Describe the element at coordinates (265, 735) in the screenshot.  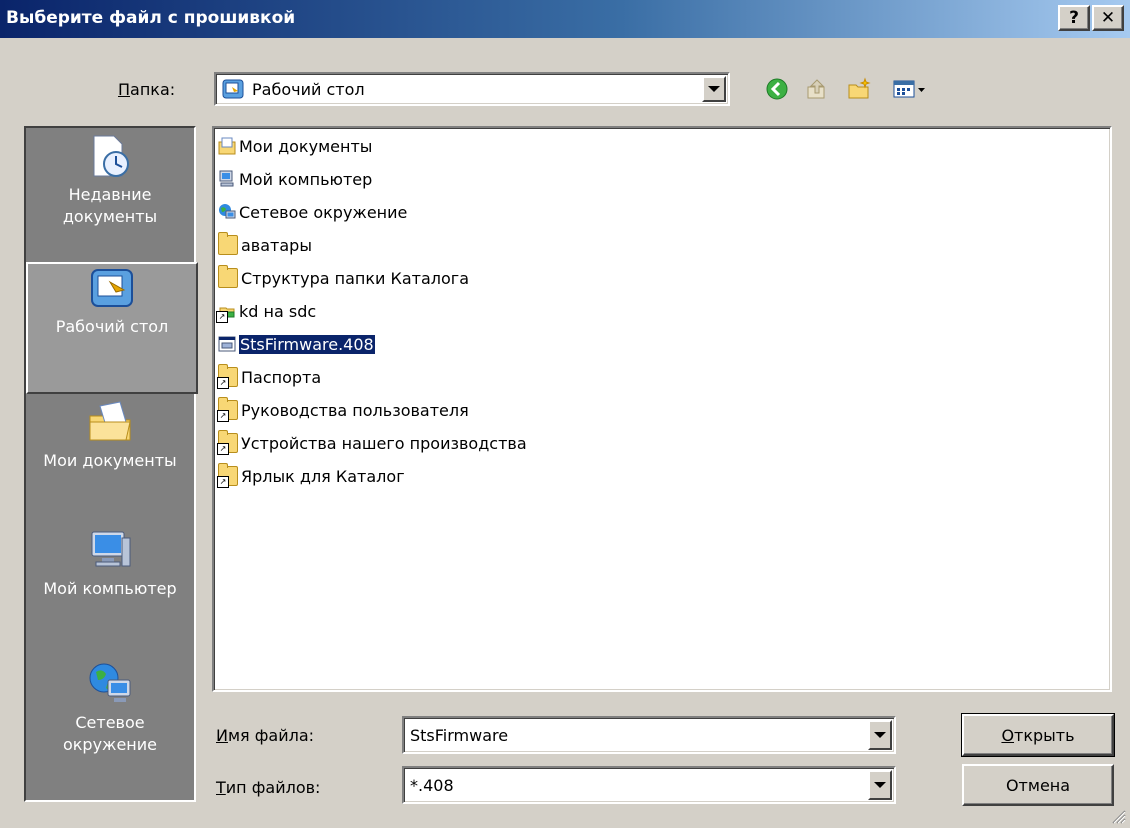
I see `filename-label: Имя файла:` at that location.